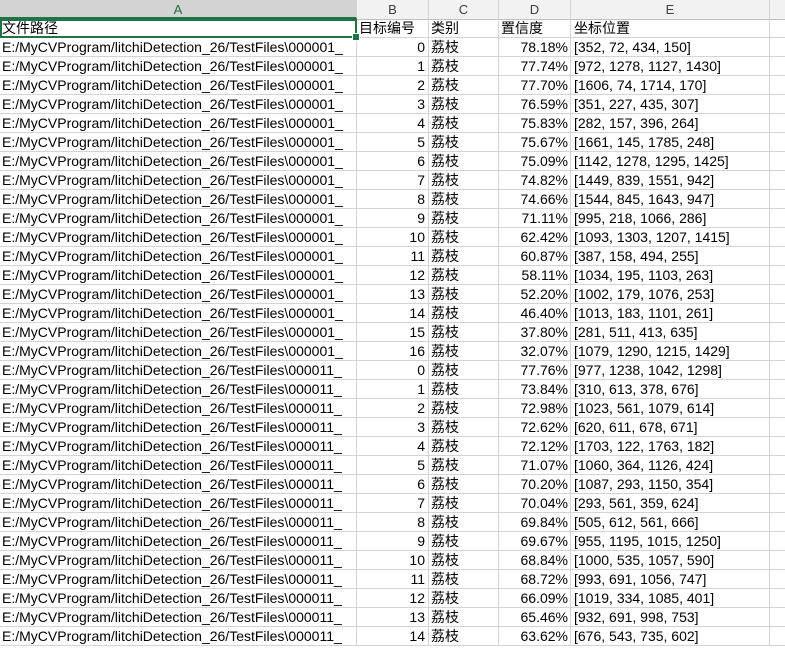 Image resolution: width=785 pixels, height=651 pixels. Describe the element at coordinates (393, 446) in the screenshot. I see `cell-target-id: 4` at that location.